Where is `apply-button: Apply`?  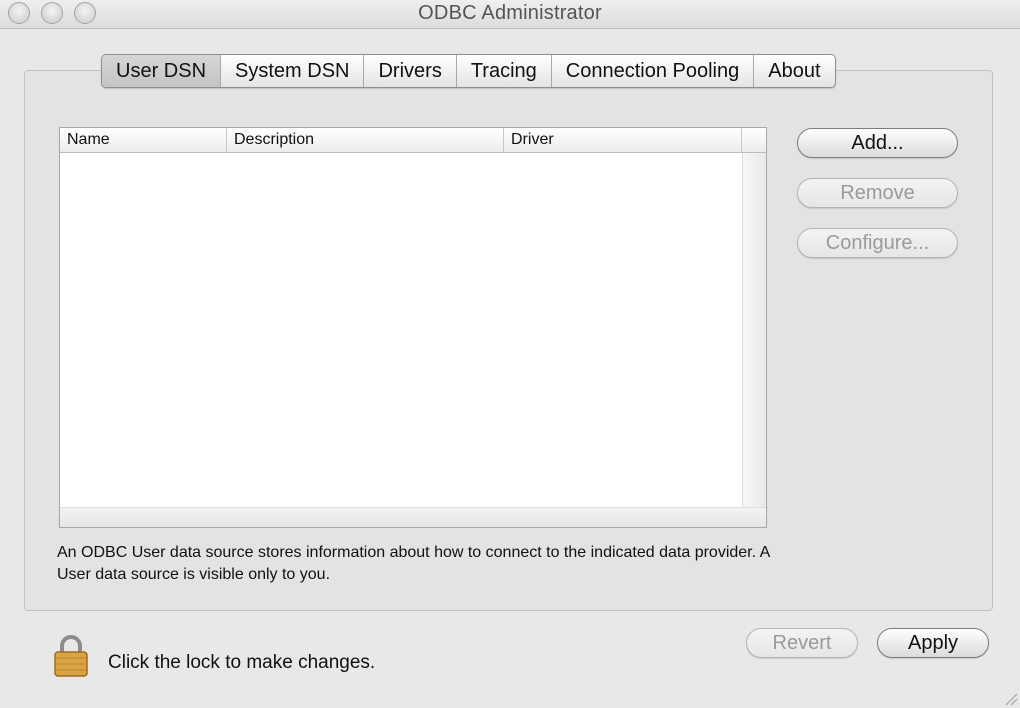 apply-button: Apply is located at coordinates (933, 643).